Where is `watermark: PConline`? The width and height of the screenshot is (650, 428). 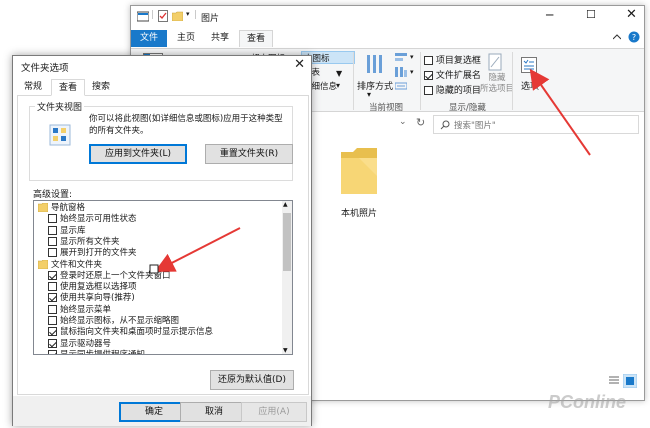
watermark: PConline is located at coordinates (587, 402).